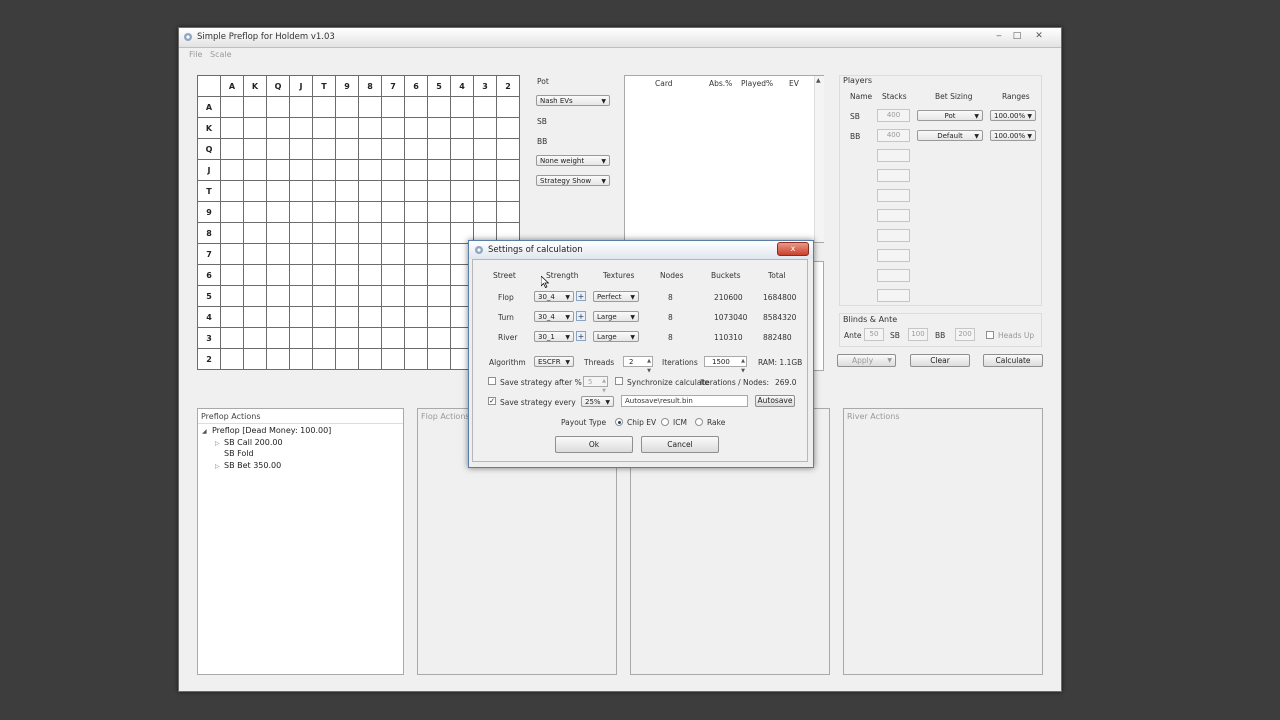 The height and width of the screenshot is (720, 1280). What do you see at coordinates (266, 432) in the screenshot?
I see `tree-node: ◢ Preflop [Dead Money: 100.00]` at bounding box center [266, 432].